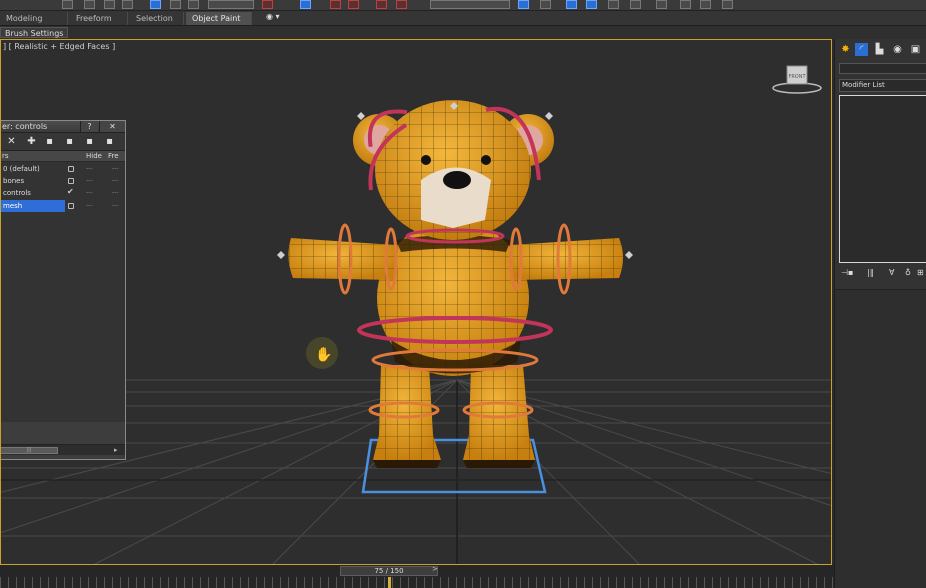 The height and width of the screenshot is (588, 926). Describe the element at coordinates (401, 4) in the screenshot. I see `spinner-snap-icon` at that location.